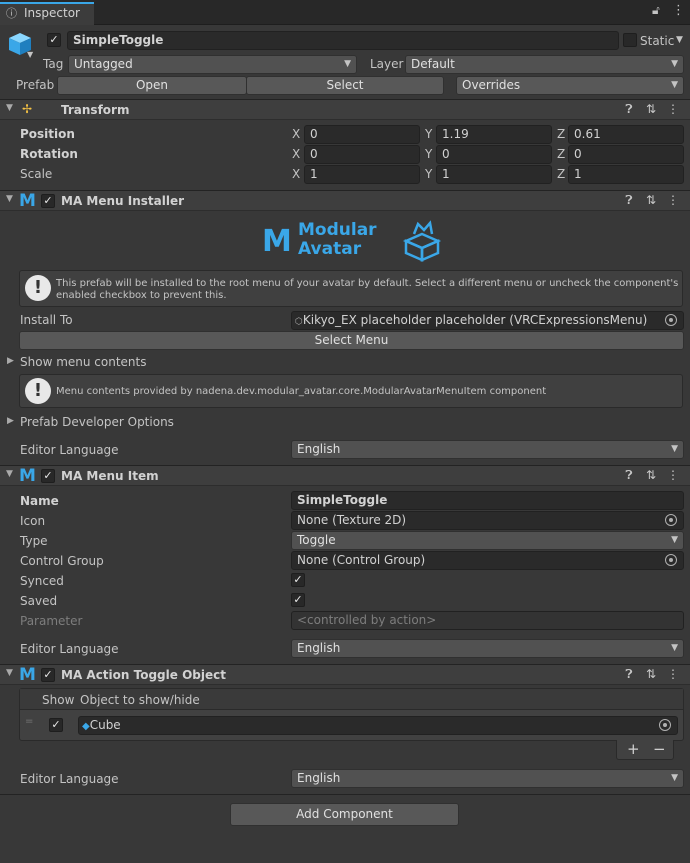 This screenshot has height=863, width=690. What do you see at coordinates (679, 40) in the screenshot?
I see `static-dropdown-arrow: ▼` at bounding box center [679, 40].